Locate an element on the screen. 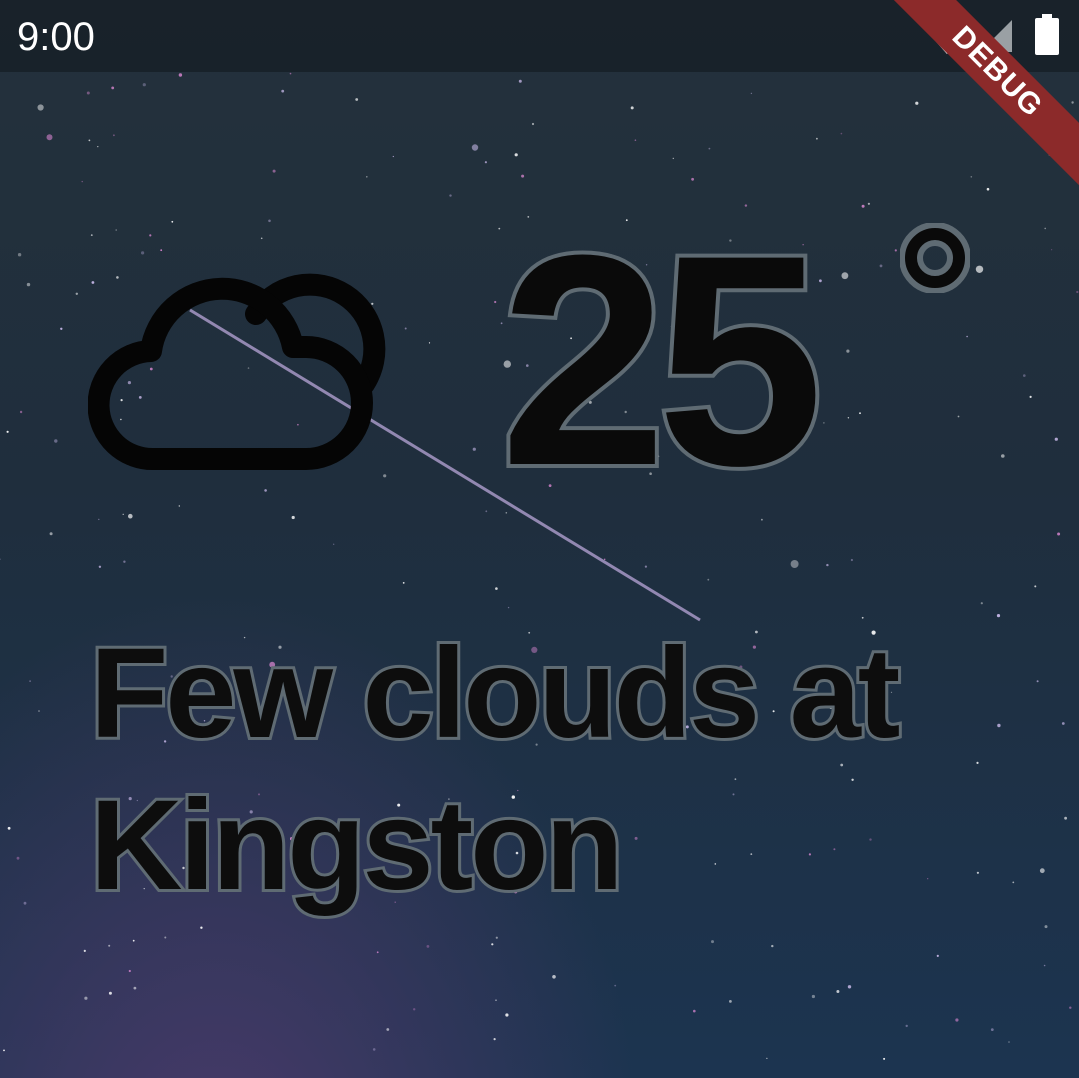 The height and width of the screenshot is (1078, 1079). wifi-icon is located at coordinates (947, 35).